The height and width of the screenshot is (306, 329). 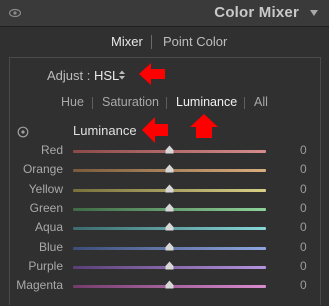 I want to click on slider-row-yellow: Yellow 0, so click(x=164, y=190).